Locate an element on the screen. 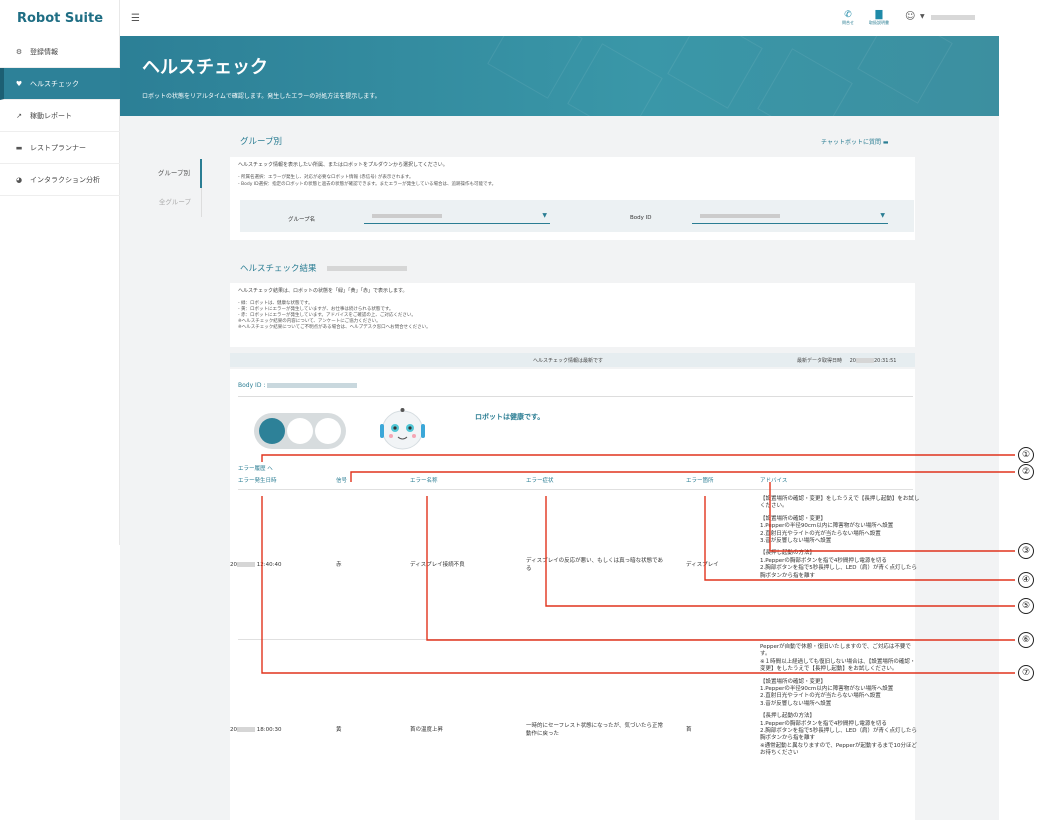 The height and width of the screenshot is (820, 1041). sidebar-item-registration: ⚙ 登録情報 is located at coordinates (60, 52).